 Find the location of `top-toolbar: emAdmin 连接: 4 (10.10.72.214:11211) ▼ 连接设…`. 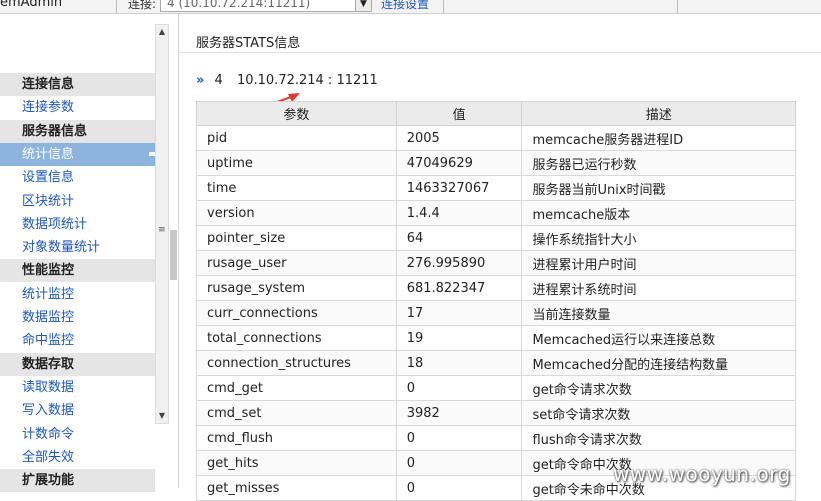

top-toolbar: emAdmin 连接: 4 (10.10.72.214:11211) ▼ 连接设… is located at coordinates (410, 7).